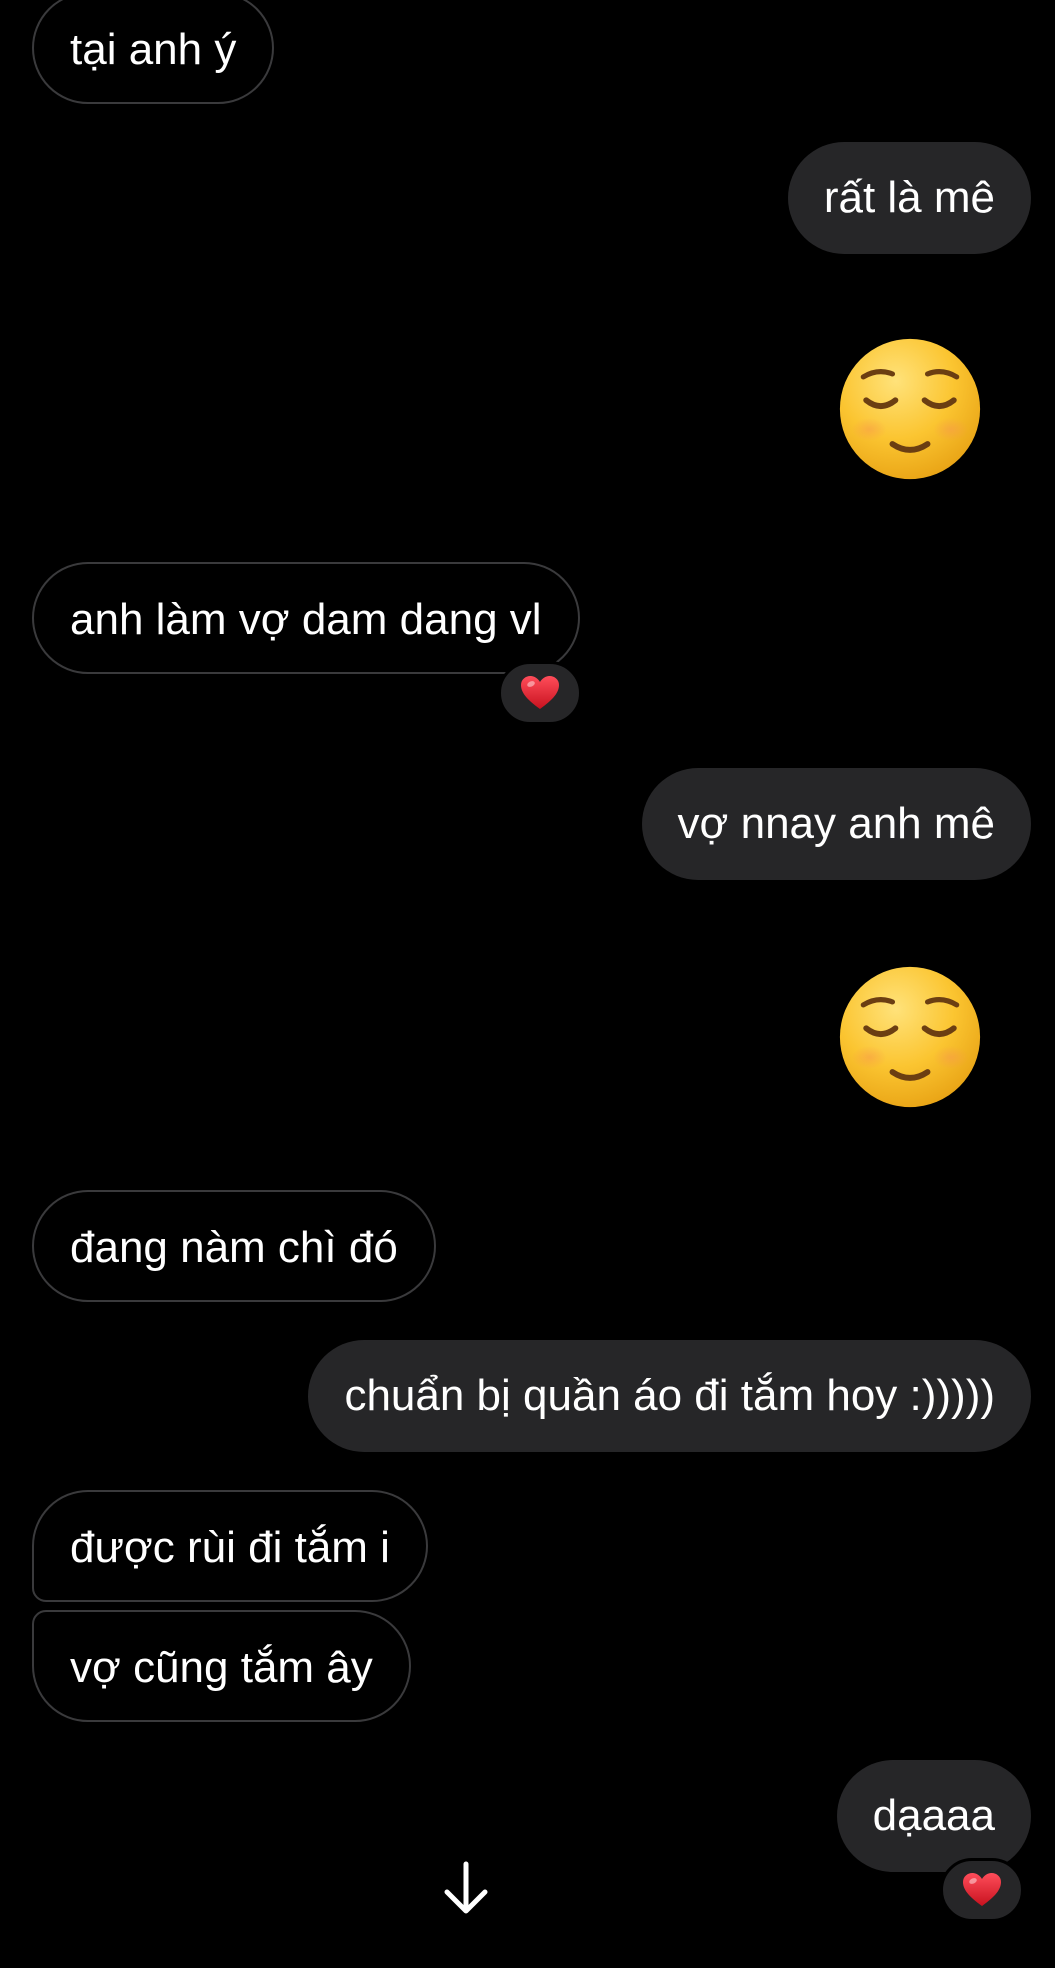  I want to click on message-bubble-outgoing: chuẩn bị quần áo đi tắm hoy :))))), so click(669, 1396).